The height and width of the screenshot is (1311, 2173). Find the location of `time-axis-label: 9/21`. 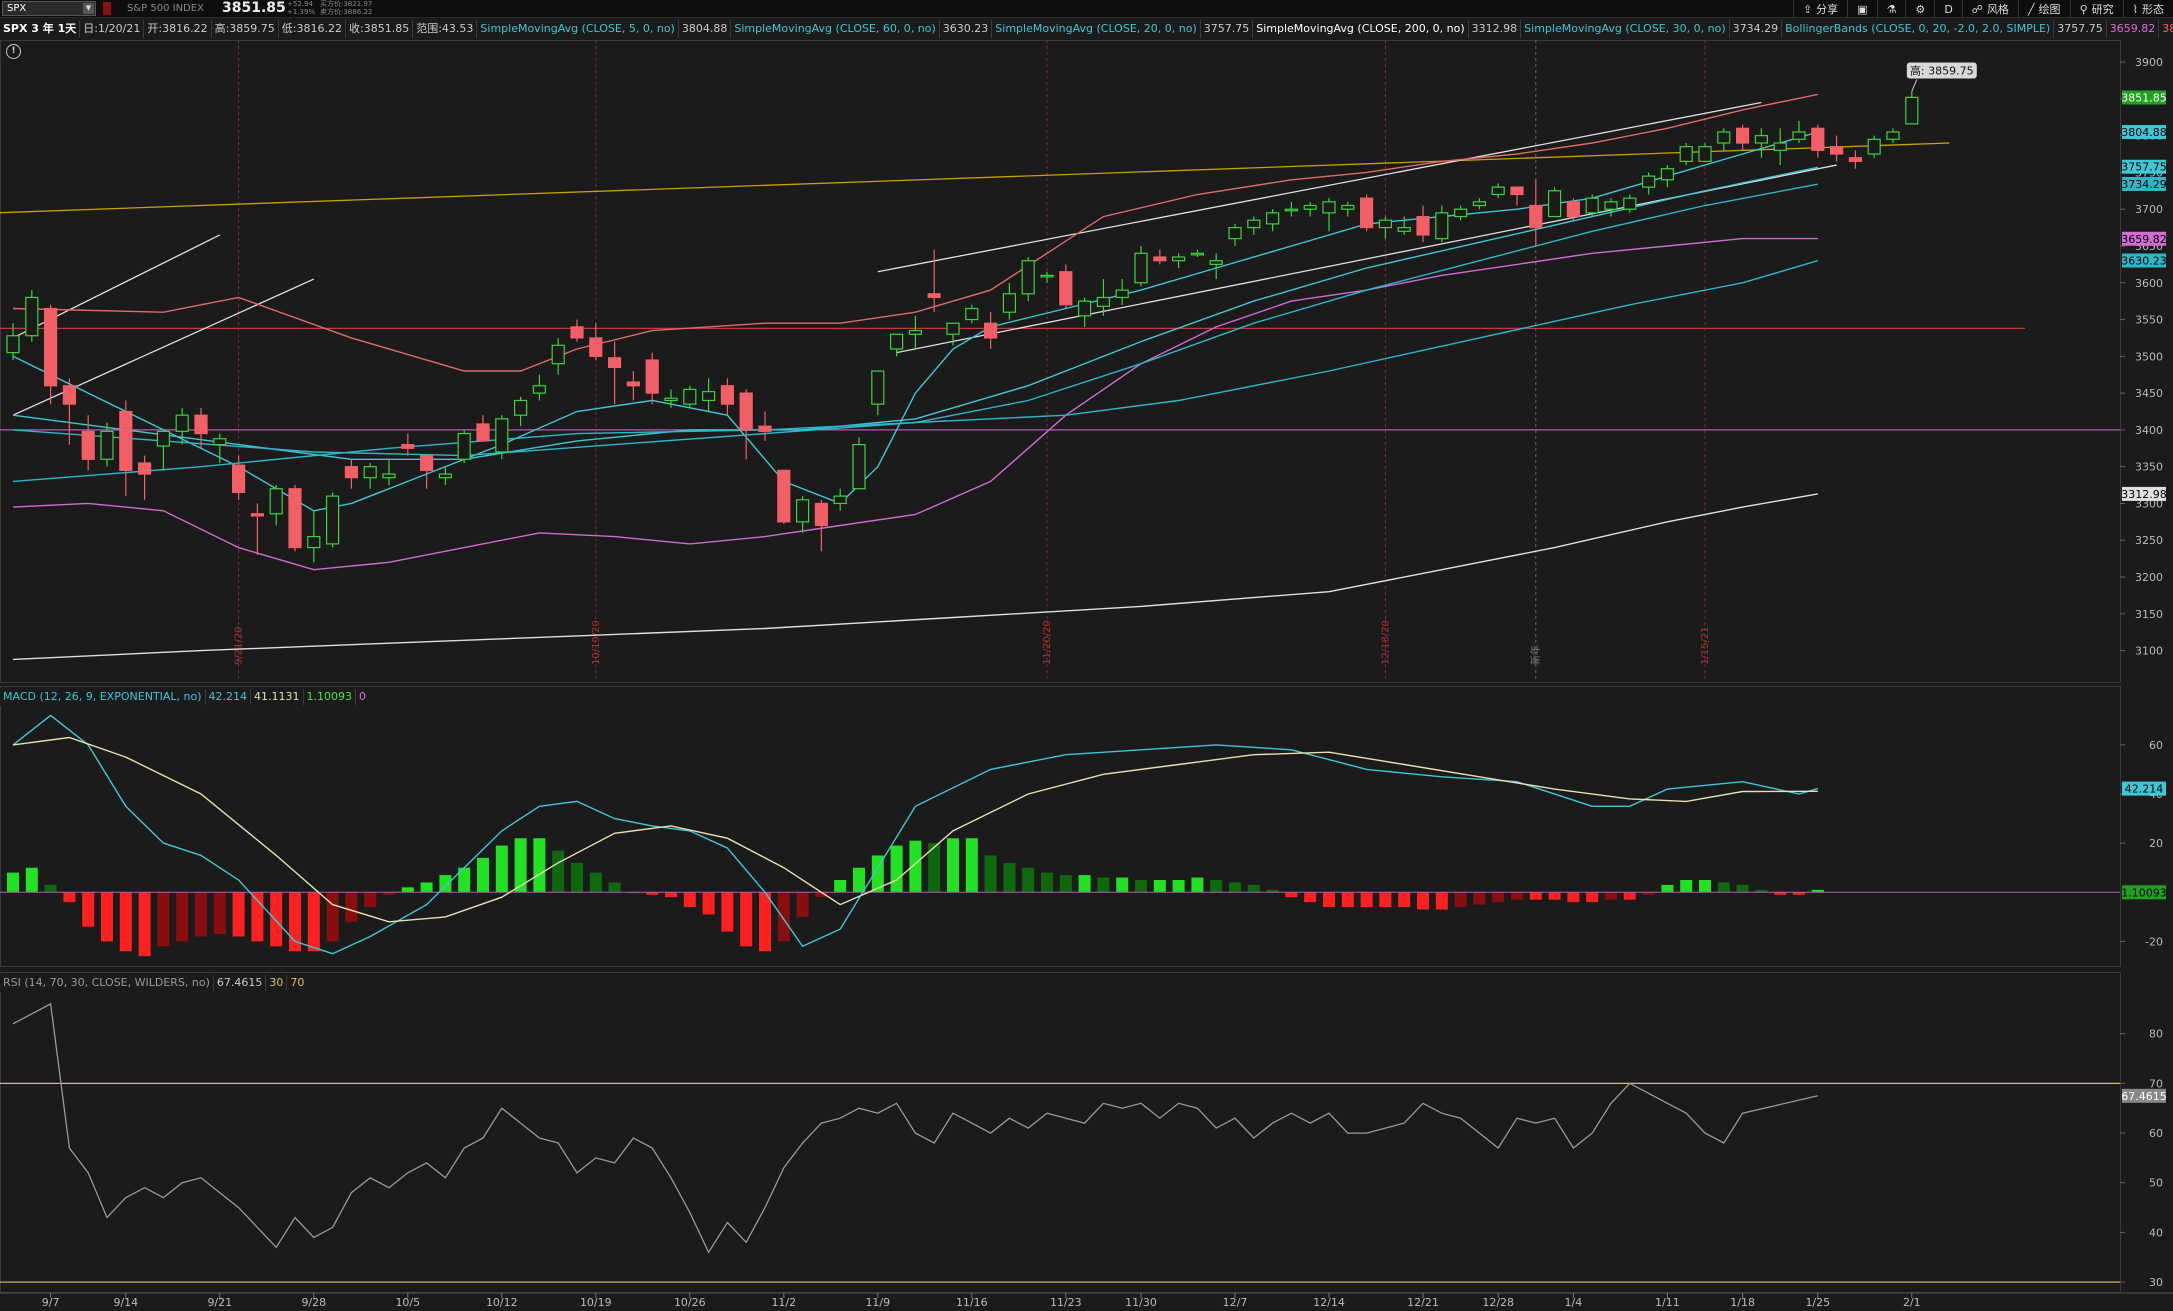

time-axis-label: 9/21 is located at coordinates (219, 1302).